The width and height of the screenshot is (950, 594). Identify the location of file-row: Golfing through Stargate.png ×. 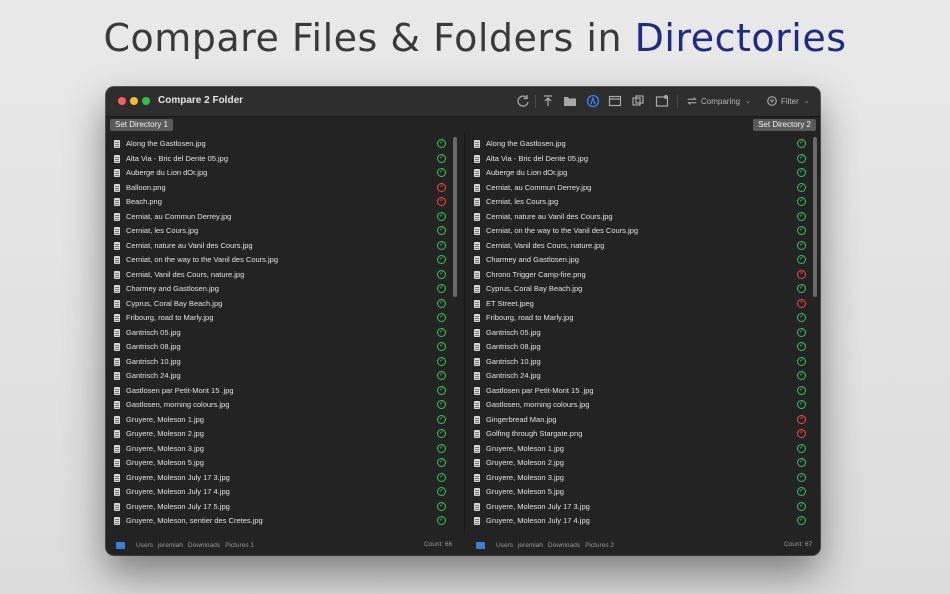
(645, 434).